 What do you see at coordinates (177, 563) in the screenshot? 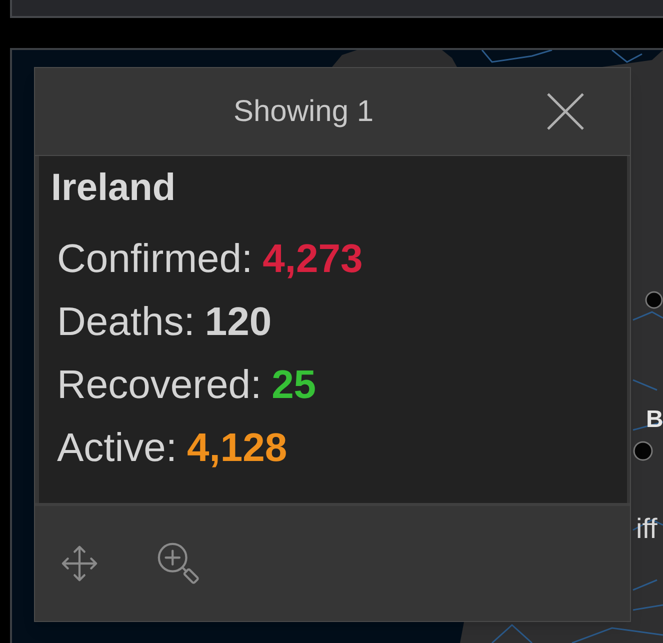
I see `zoom-in-icon` at bounding box center [177, 563].